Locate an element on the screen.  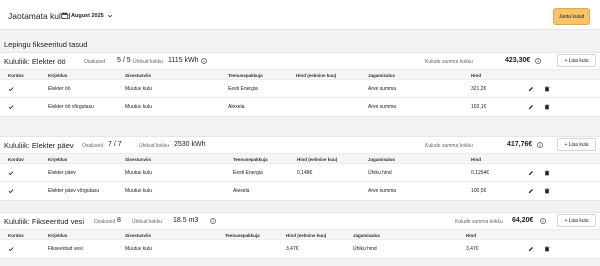
costs-total-value: 417,76€ is located at coordinates (520, 144).